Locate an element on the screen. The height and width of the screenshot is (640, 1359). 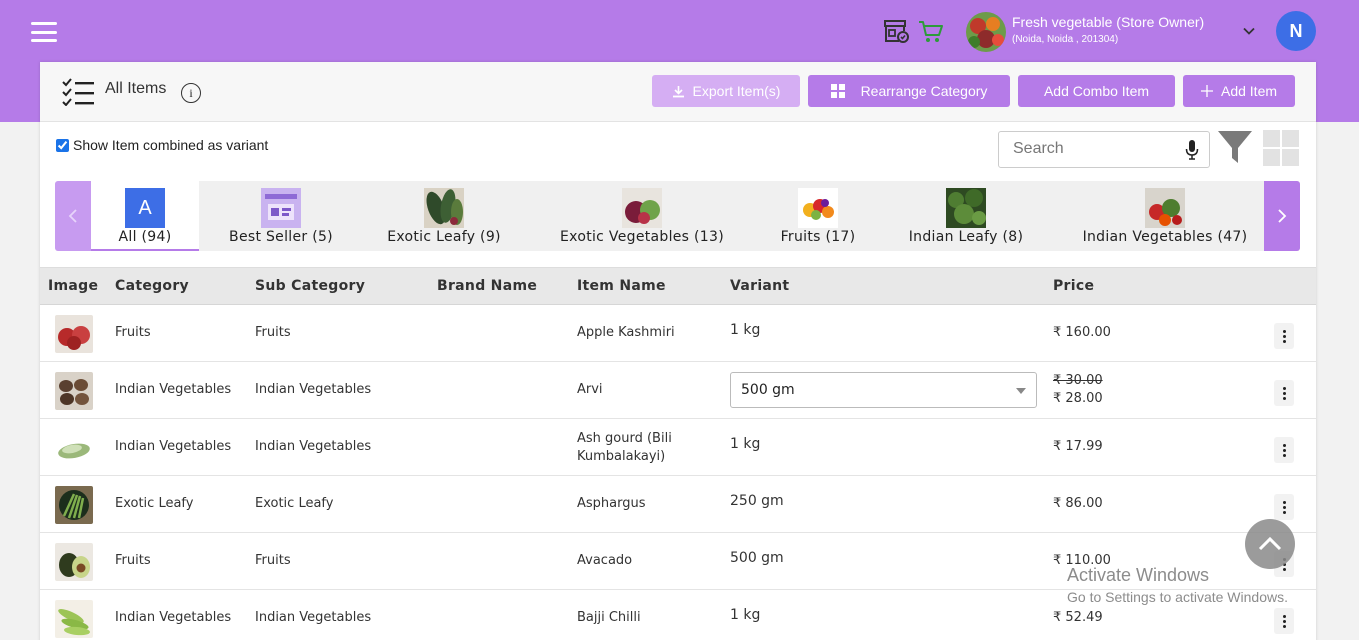
category-label: All (94) is located at coordinates (145, 237).